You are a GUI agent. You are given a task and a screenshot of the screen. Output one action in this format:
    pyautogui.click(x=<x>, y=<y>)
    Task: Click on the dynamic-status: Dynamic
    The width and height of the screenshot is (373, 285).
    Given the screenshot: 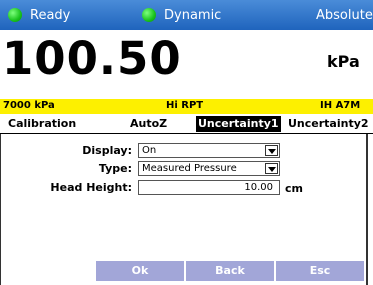 What is the action you would take?
    pyautogui.click(x=181, y=15)
    